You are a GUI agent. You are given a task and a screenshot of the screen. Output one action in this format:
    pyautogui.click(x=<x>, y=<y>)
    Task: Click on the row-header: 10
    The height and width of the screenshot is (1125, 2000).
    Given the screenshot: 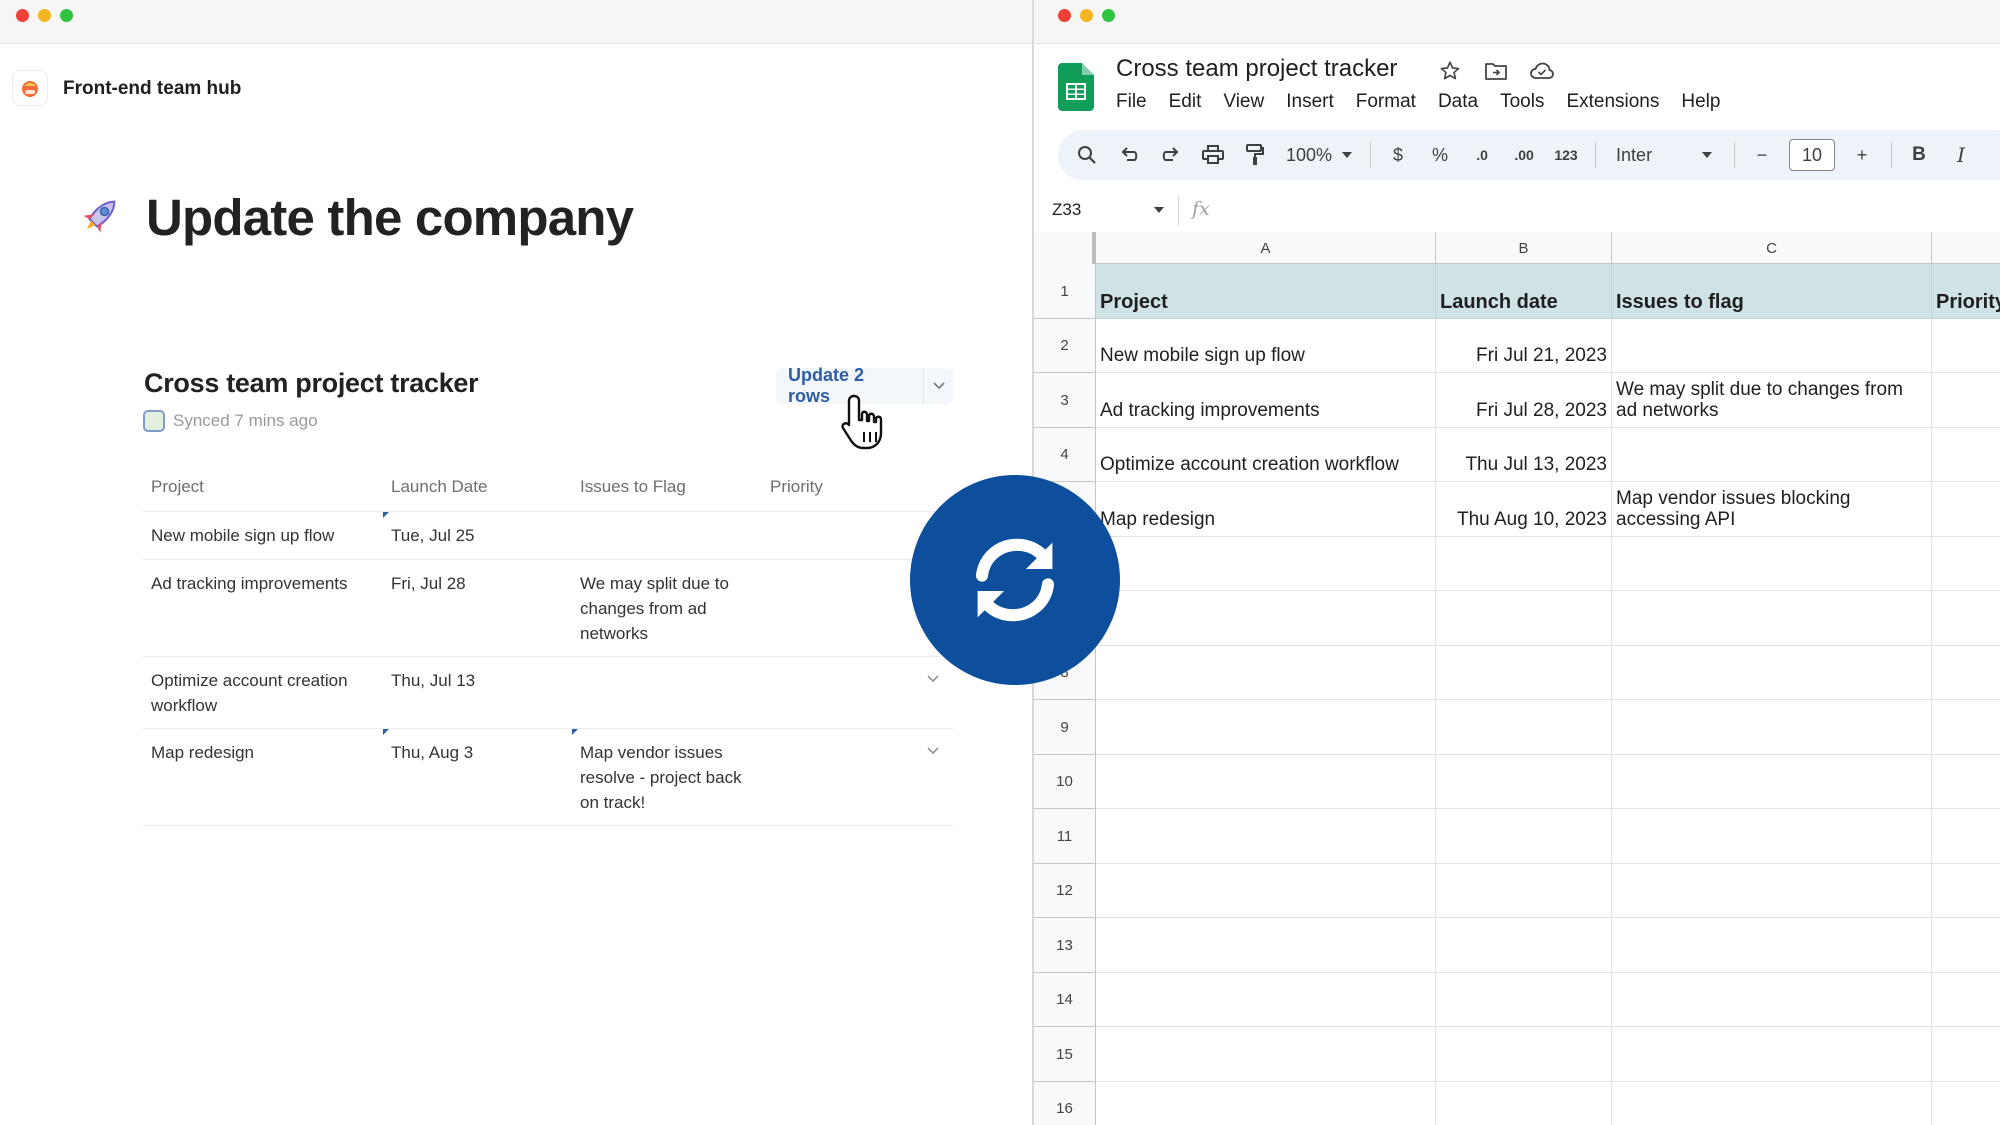 What is the action you would take?
    pyautogui.click(x=1065, y=782)
    